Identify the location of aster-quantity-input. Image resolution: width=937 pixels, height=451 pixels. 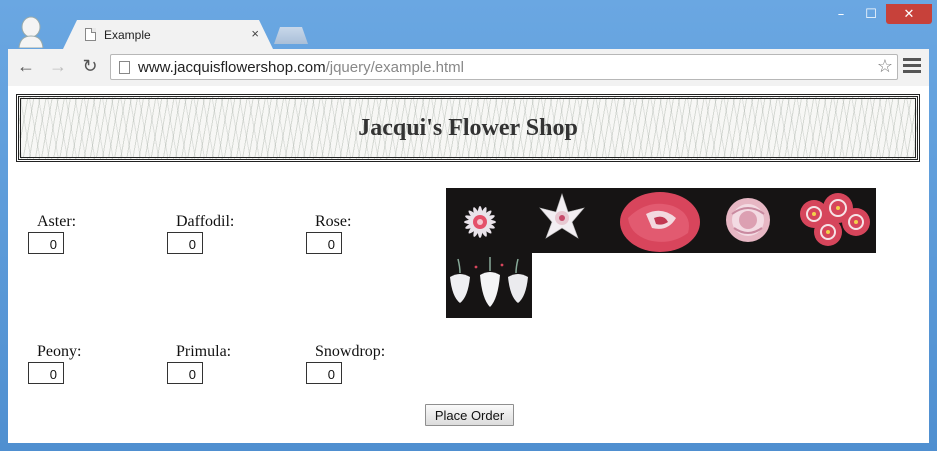
(46, 243).